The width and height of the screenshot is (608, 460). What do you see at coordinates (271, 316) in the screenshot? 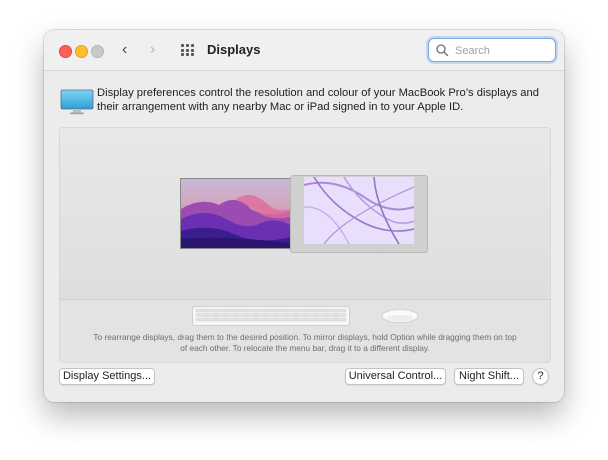
I see `keyboard-icon` at bounding box center [271, 316].